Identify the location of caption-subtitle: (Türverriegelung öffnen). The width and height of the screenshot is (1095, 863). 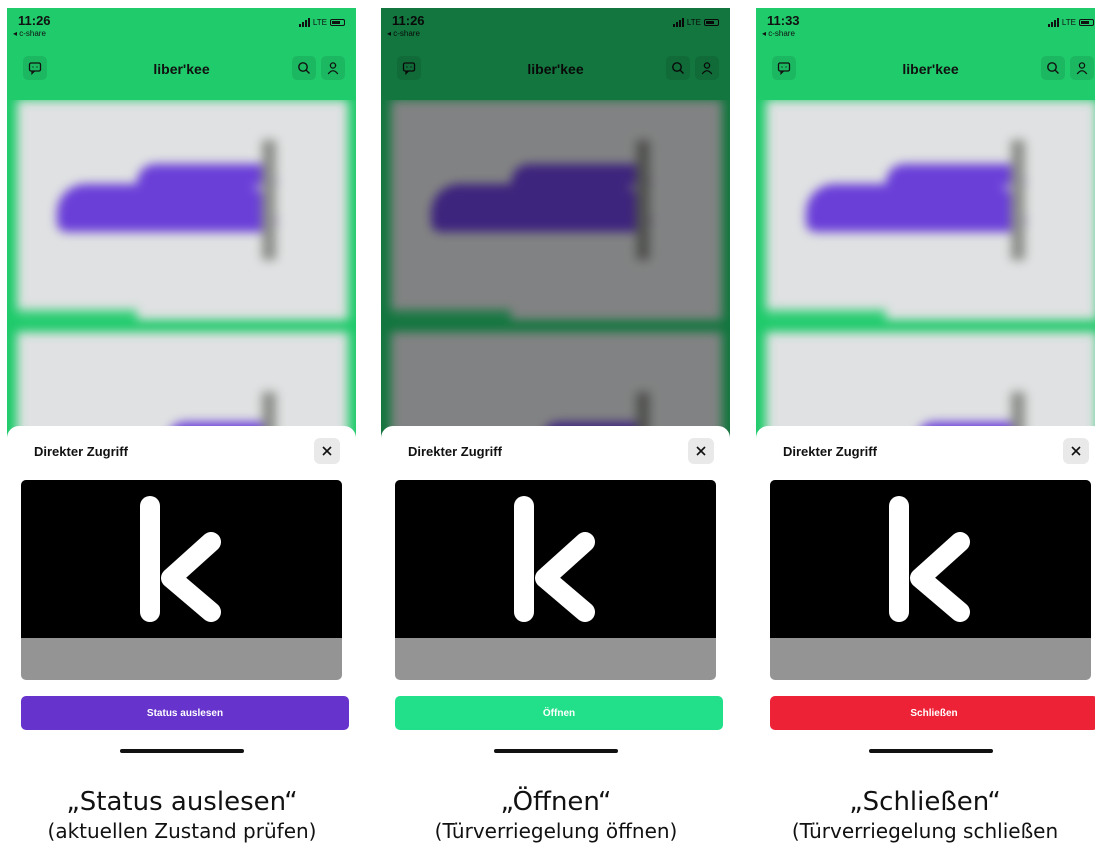
(556, 831).